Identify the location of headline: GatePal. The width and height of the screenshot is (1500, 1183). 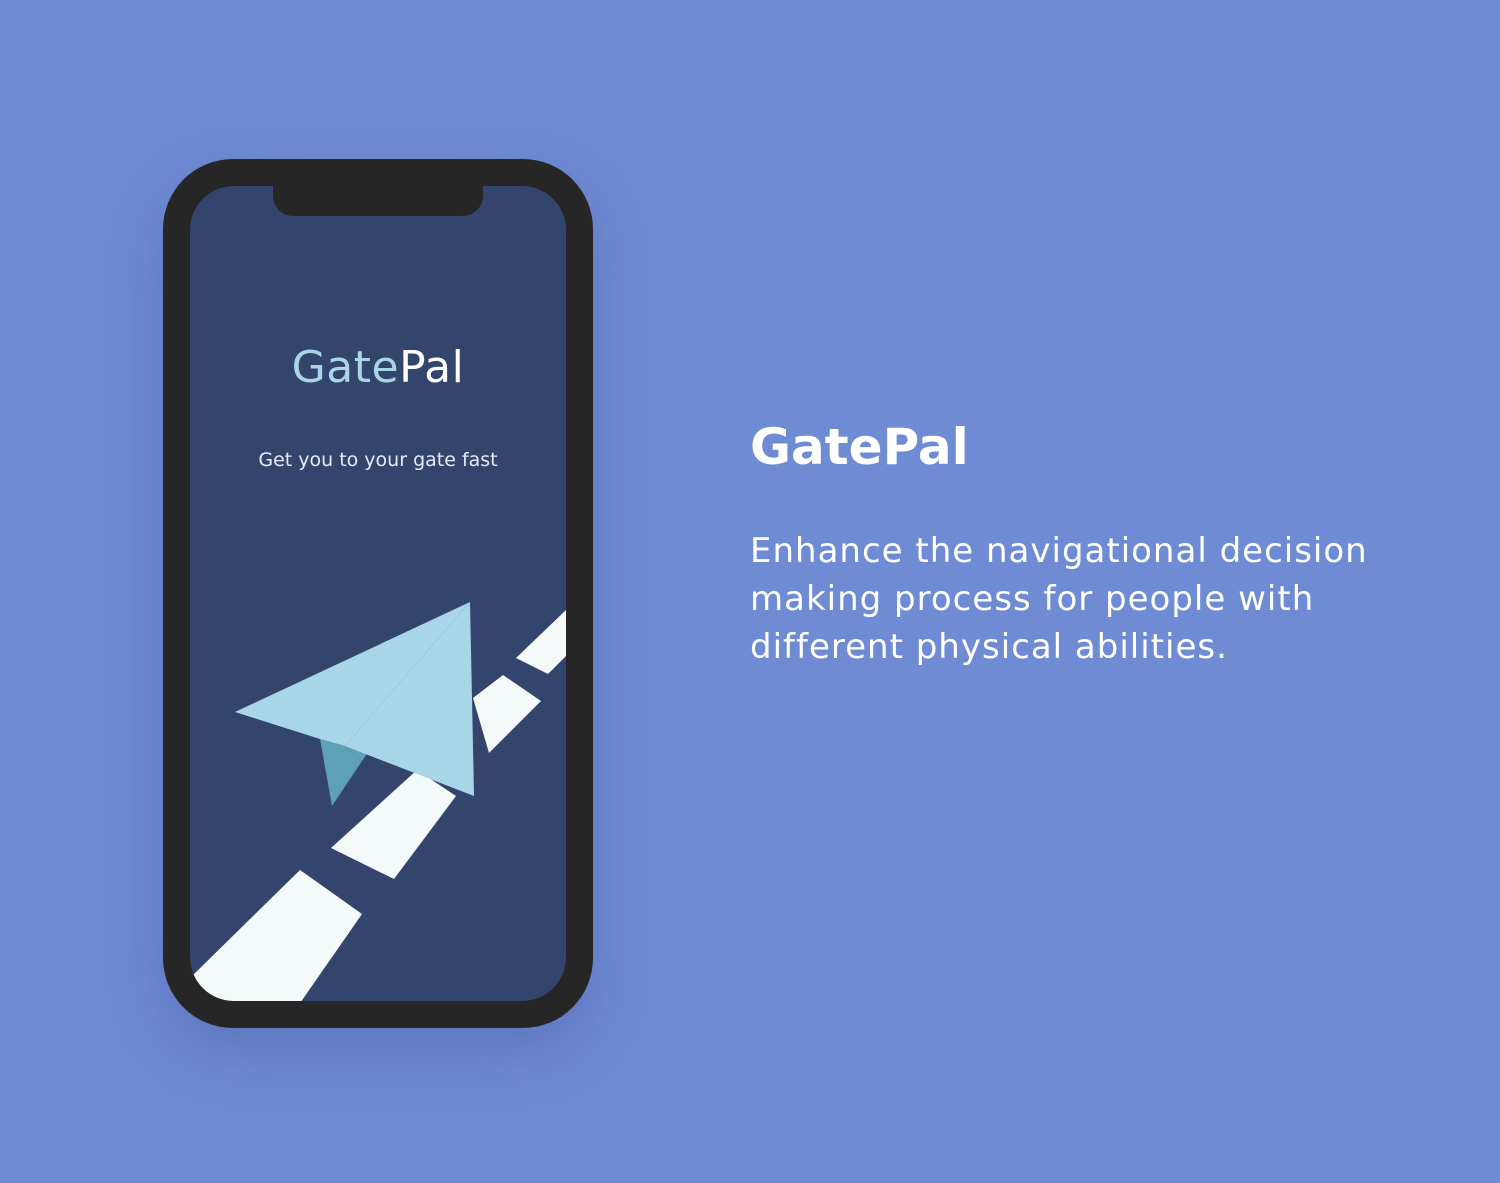
(859, 447).